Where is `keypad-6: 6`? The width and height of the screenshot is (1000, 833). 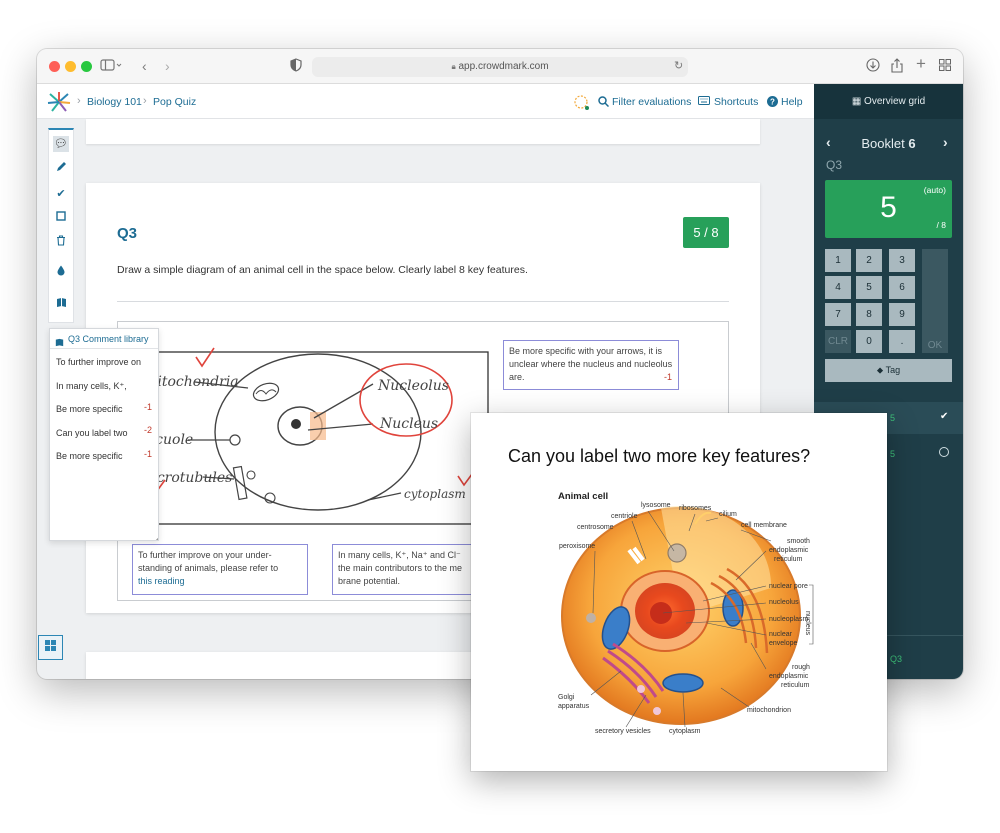
keypad-6: 6 is located at coordinates (902, 287).